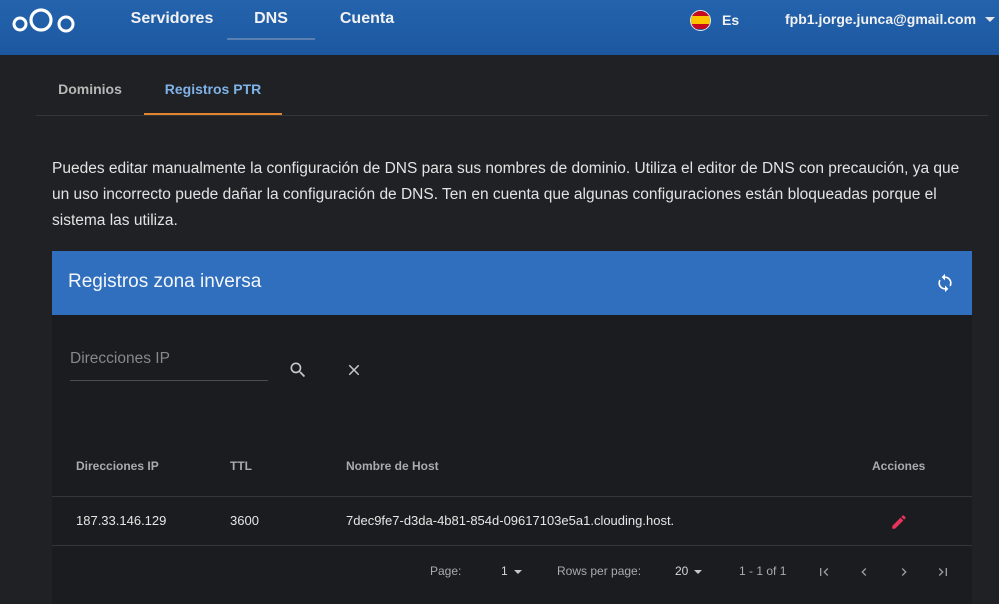 The width and height of the screenshot is (999, 604). What do you see at coordinates (213, 89) in the screenshot?
I see `tab-registros-ptr: Registros PTR` at bounding box center [213, 89].